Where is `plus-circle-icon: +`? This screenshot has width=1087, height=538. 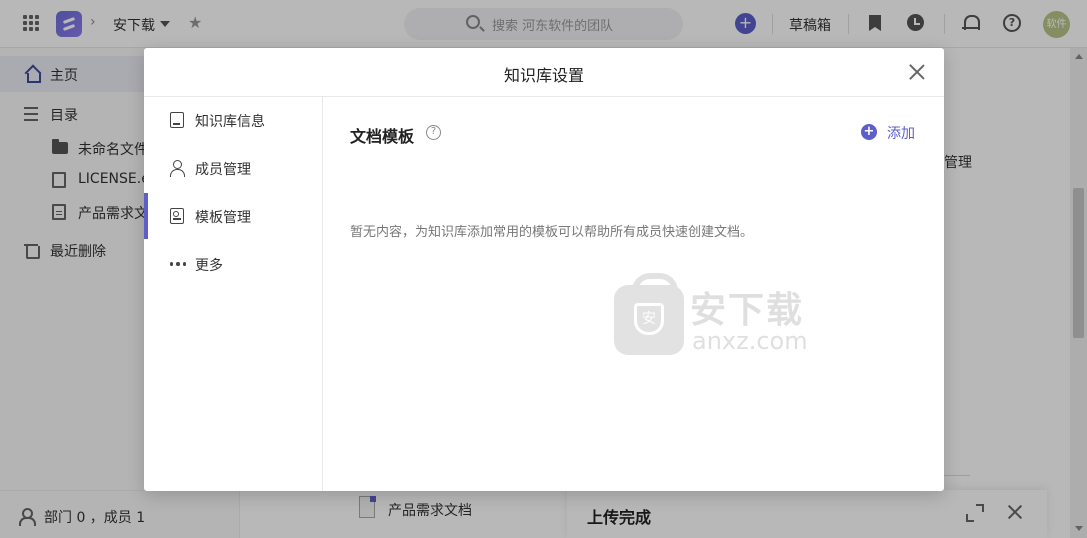
plus-circle-icon: + is located at coordinates (869, 132).